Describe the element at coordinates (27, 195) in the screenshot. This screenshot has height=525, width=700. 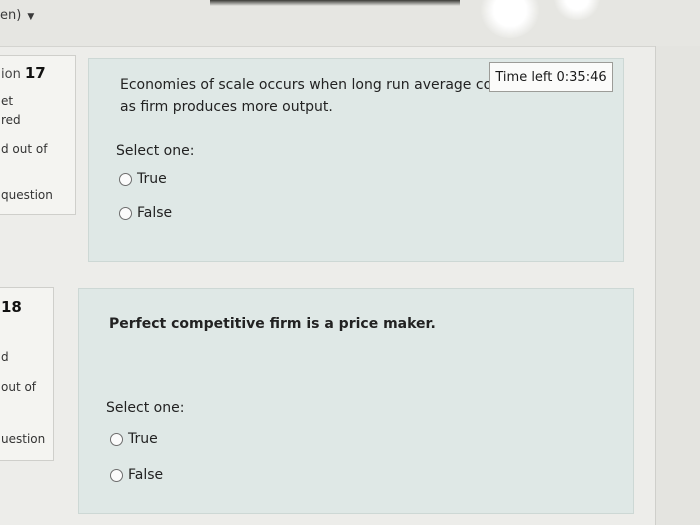
I see `flag-question-link: question` at that location.